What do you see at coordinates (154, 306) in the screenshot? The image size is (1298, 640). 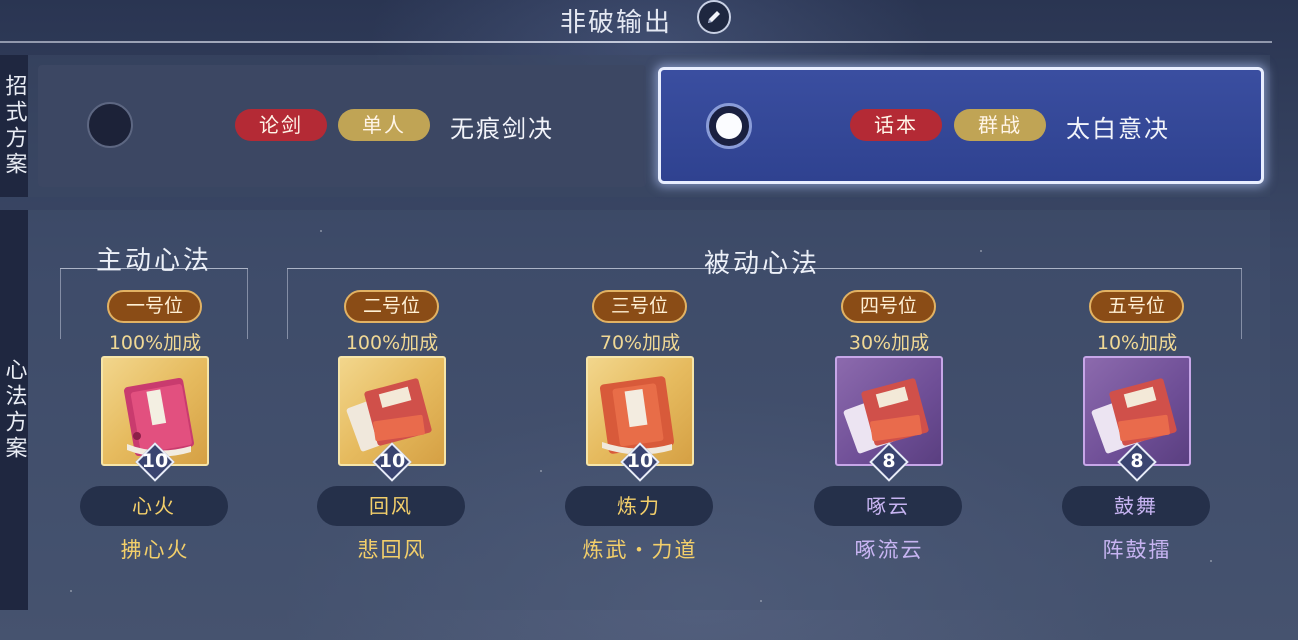 I see `slot-position-badge: 一号位` at bounding box center [154, 306].